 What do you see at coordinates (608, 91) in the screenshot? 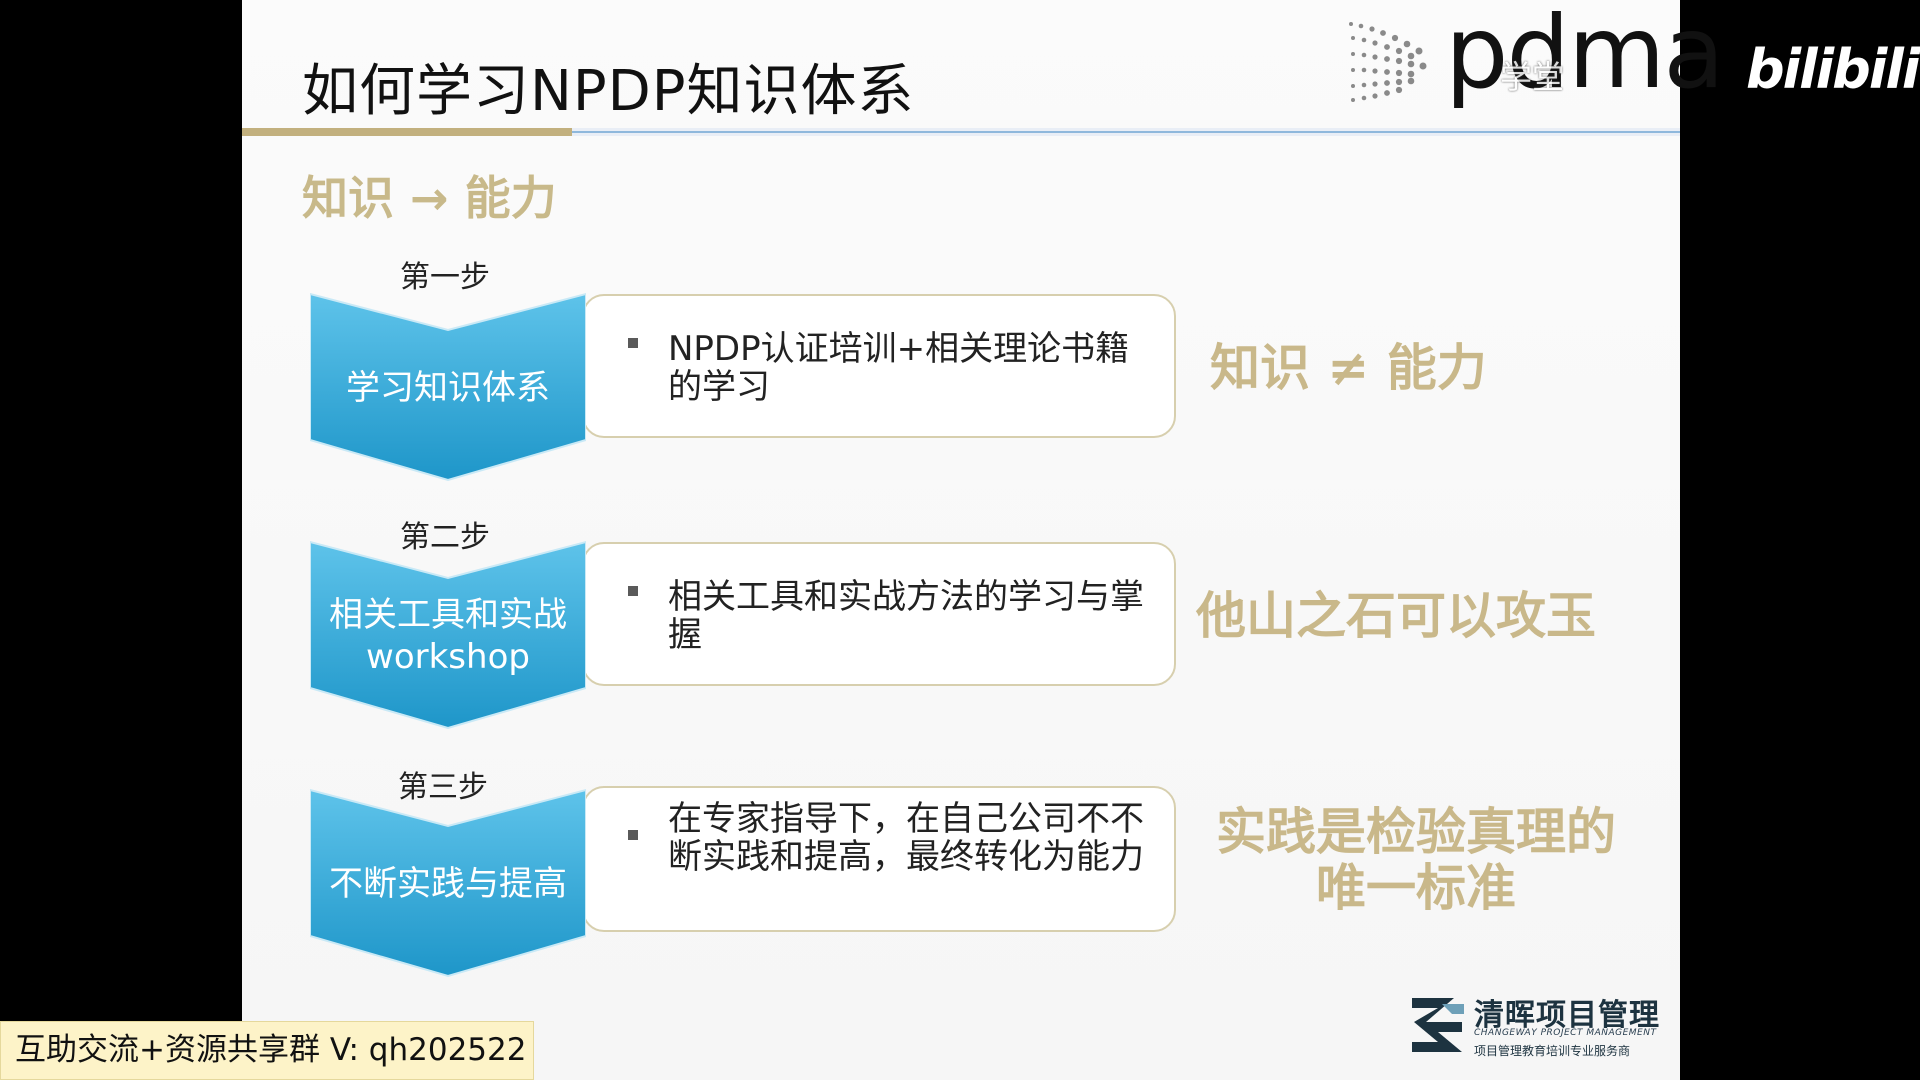
I see `slide-title: 如何学习NPDP知识体系` at bounding box center [608, 91].